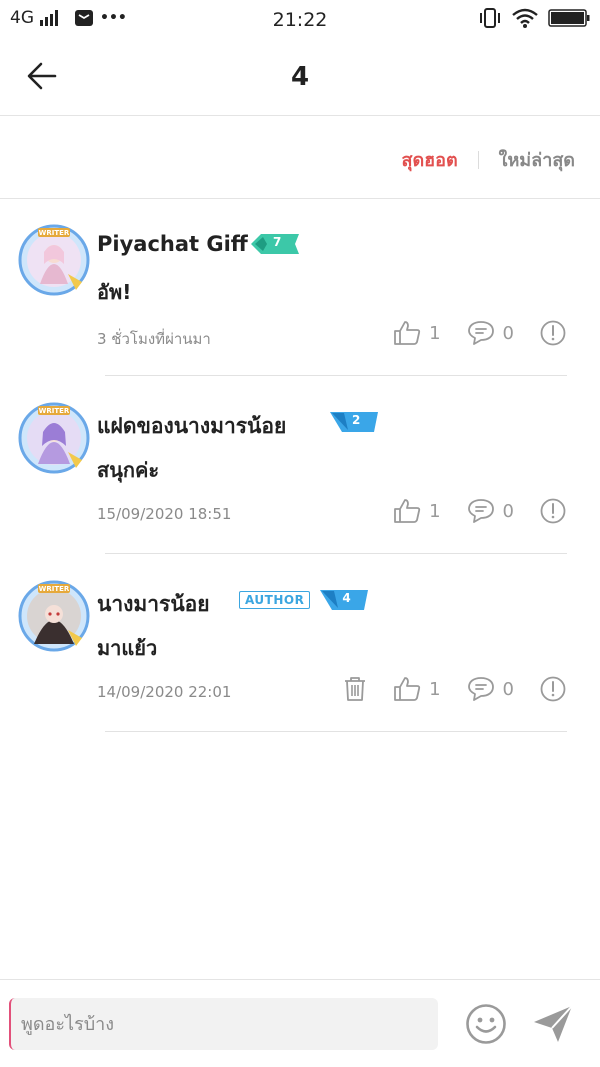 The height and width of the screenshot is (1067, 600). Describe the element at coordinates (429, 159) in the screenshot. I see `tab-hot: สุดฮอต` at that location.